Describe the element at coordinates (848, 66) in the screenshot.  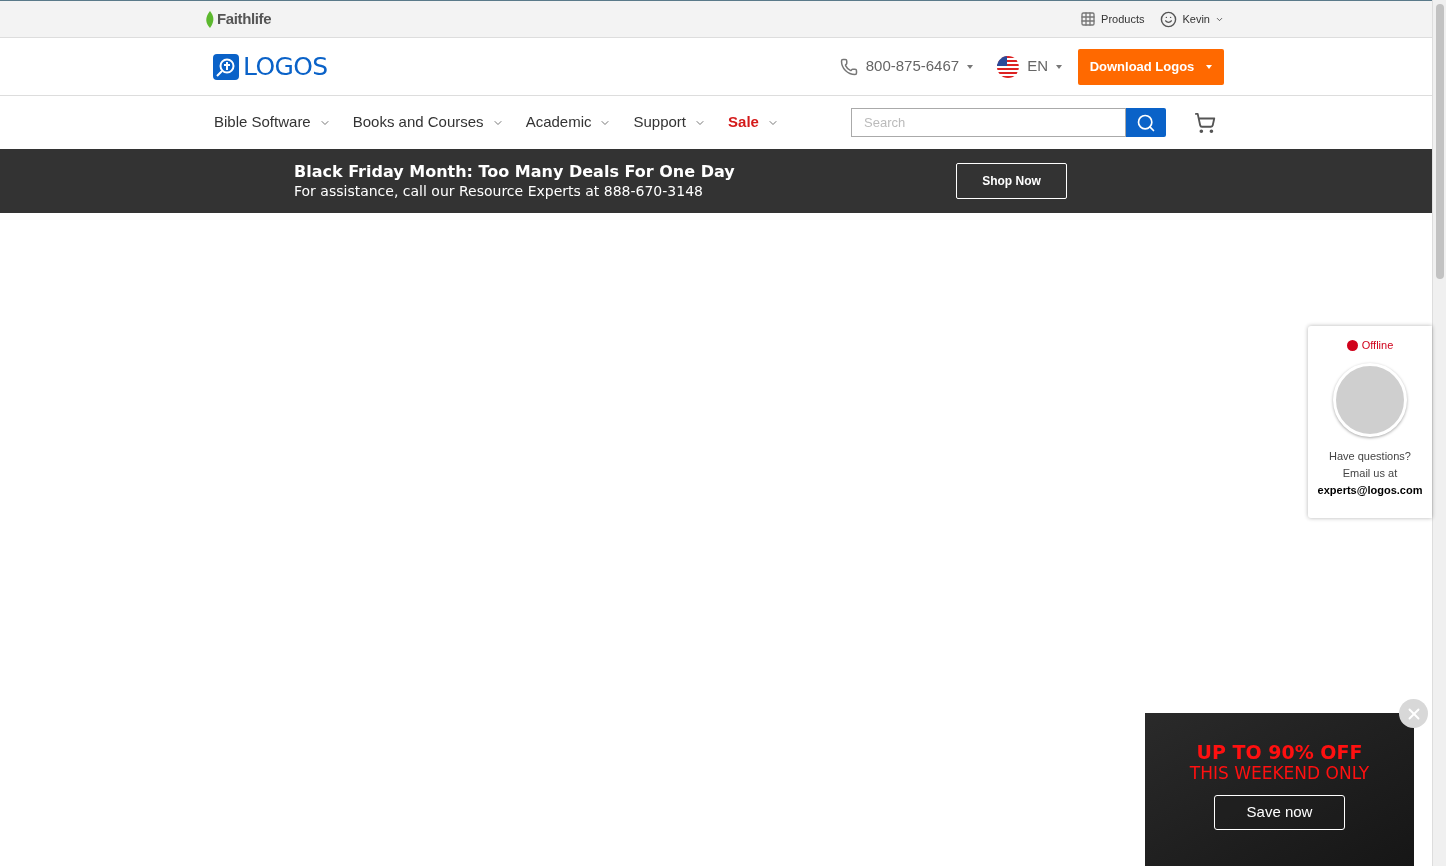
I see `phone-icon` at that location.